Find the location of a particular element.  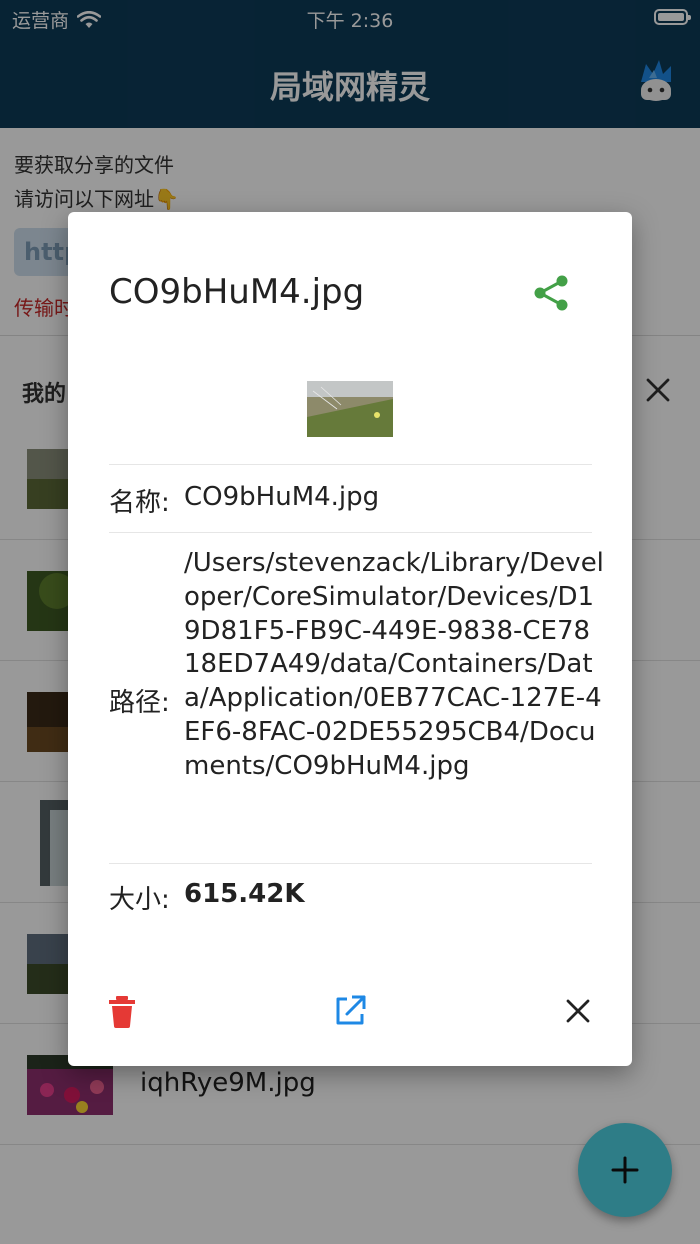

open-external-icon is located at coordinates (350, 1011).